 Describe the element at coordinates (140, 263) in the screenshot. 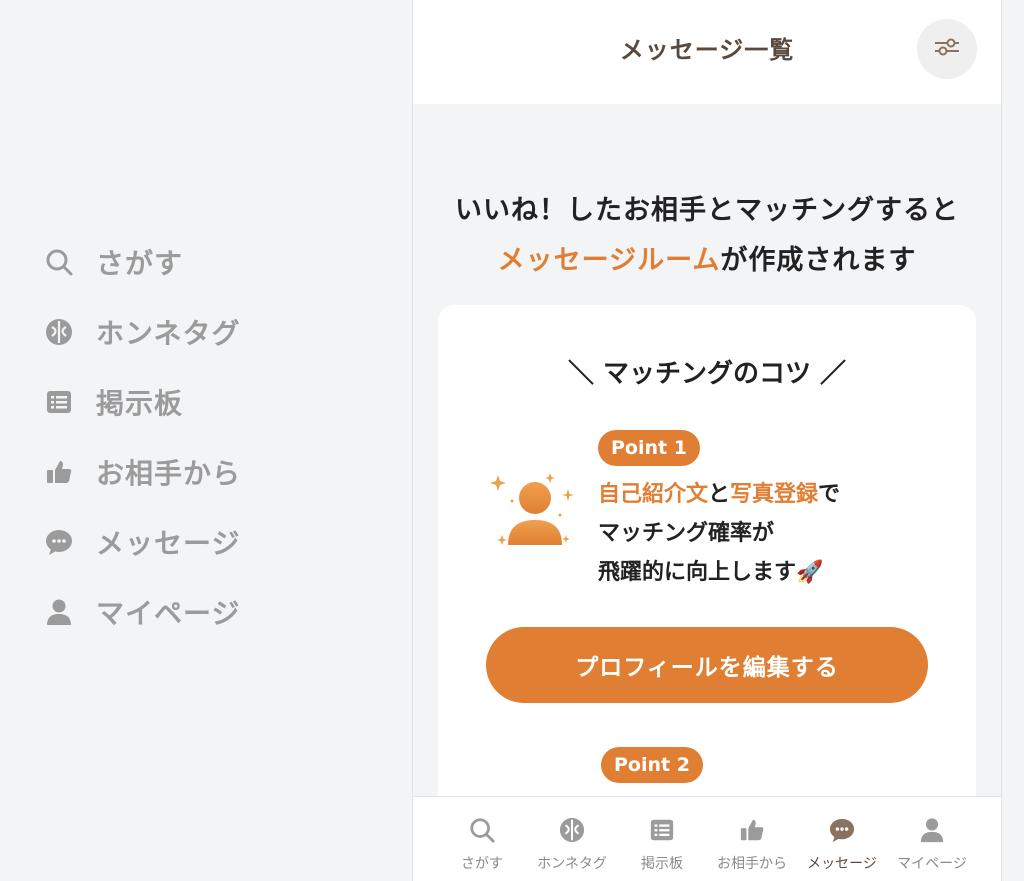

I see `sidebar-item-label: さがす` at that location.